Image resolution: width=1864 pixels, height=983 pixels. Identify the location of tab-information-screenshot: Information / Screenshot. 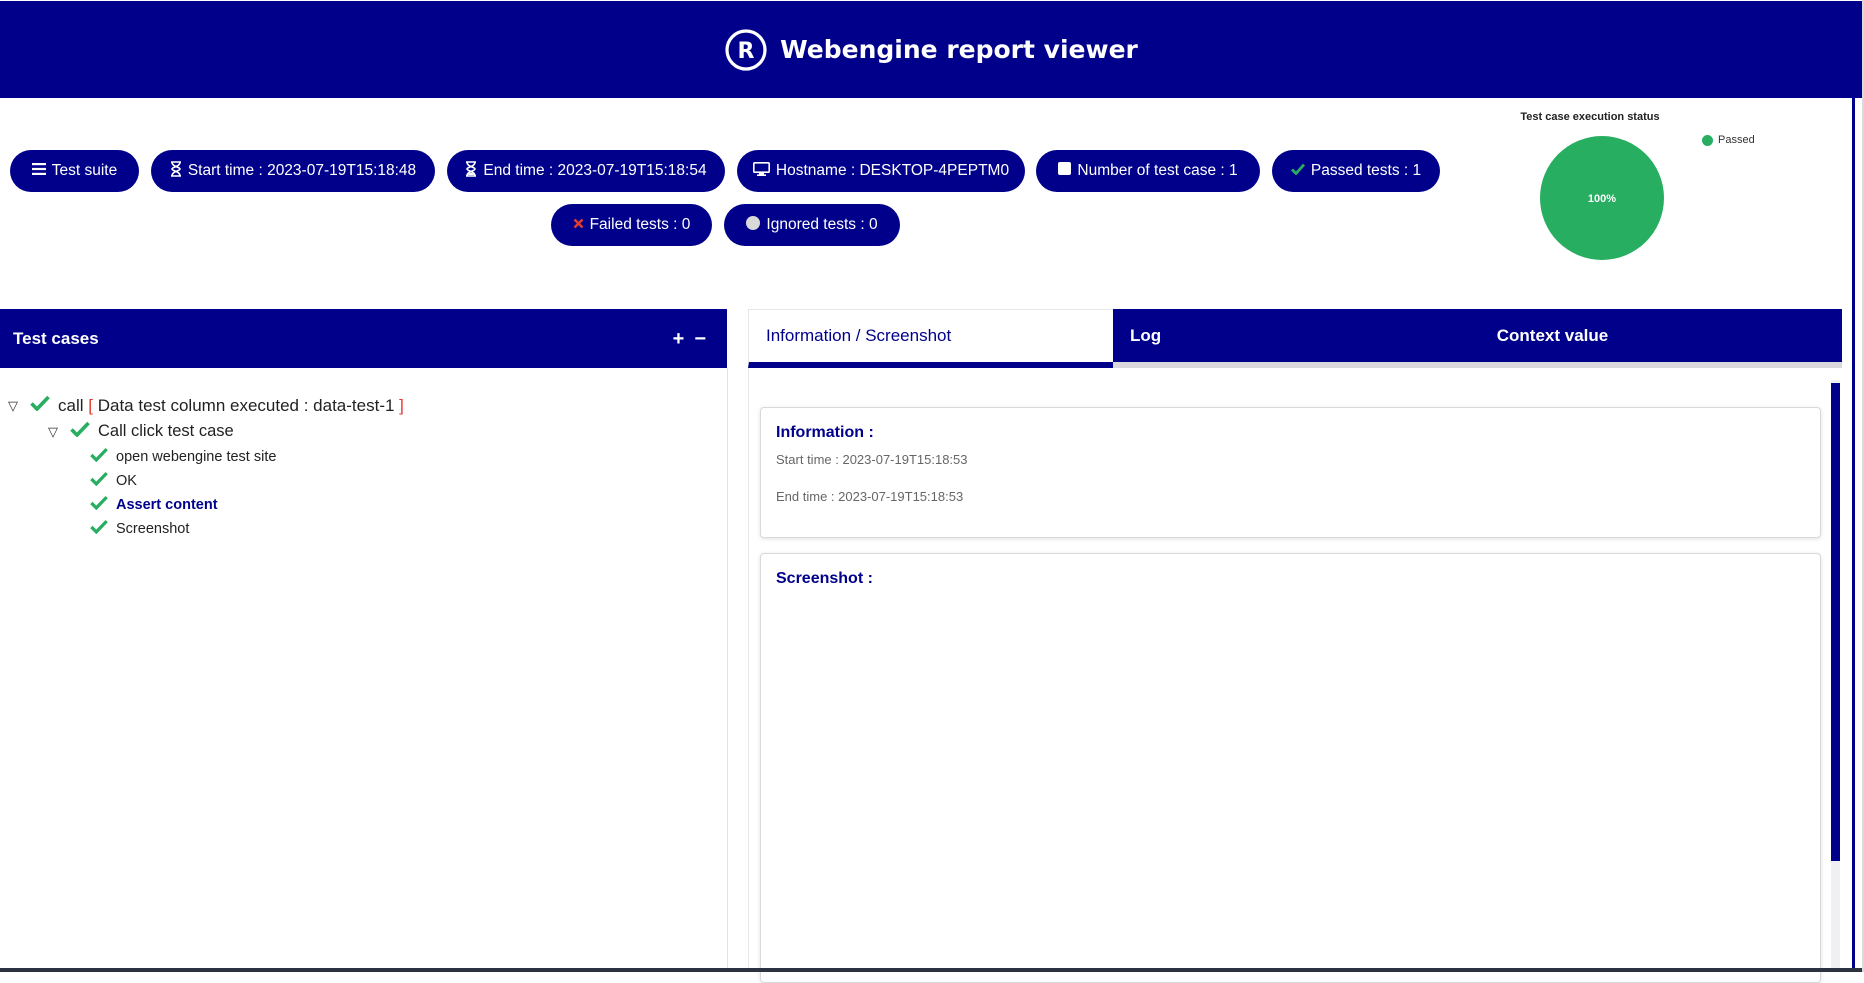
(930, 338).